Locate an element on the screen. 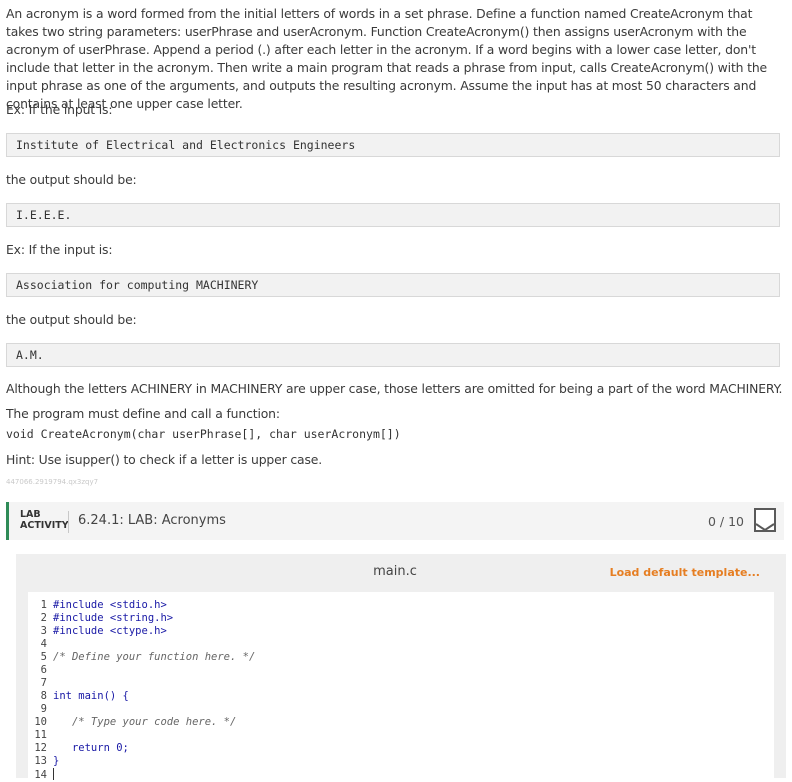 The image size is (792, 782). code-line: 6 is located at coordinates (40, 670).